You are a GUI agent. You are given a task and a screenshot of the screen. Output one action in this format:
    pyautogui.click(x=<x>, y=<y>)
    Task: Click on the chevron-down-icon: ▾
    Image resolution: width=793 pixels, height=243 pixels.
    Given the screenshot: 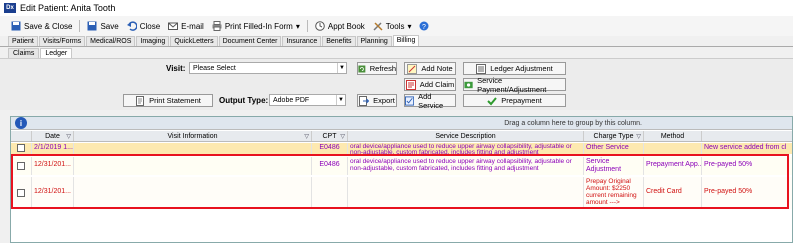 What is the action you would take?
    pyautogui.click(x=297, y=26)
    